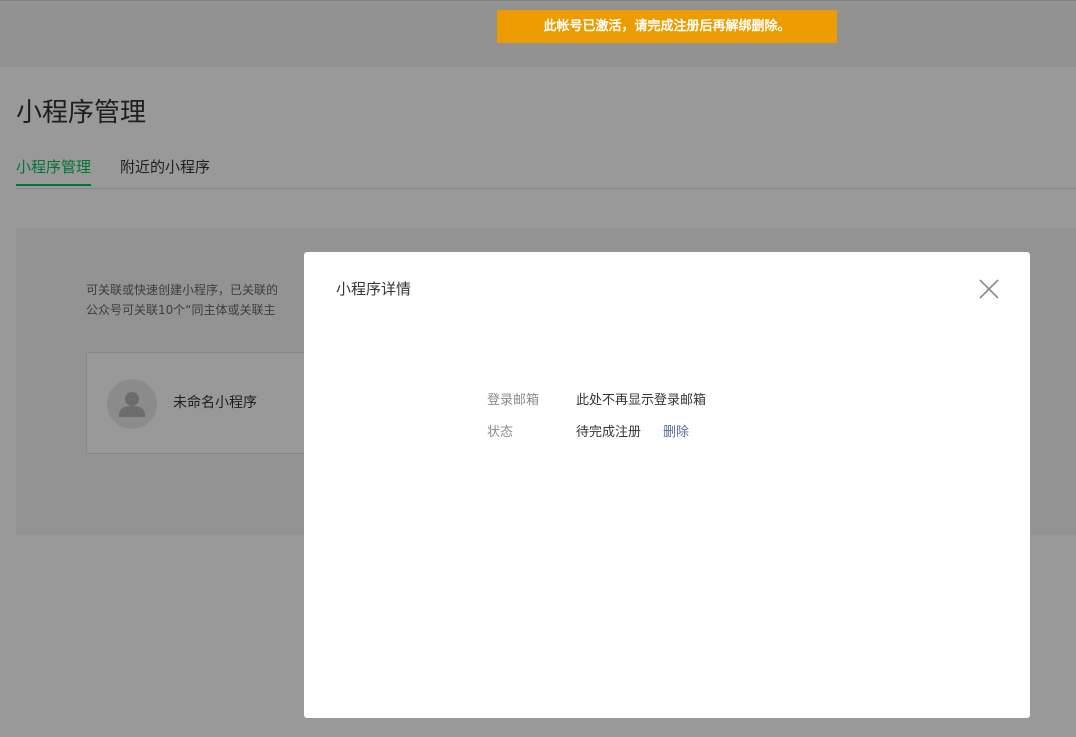 This screenshot has width=1076, height=737. I want to click on detail-label: 登录邮箱, so click(513, 400).